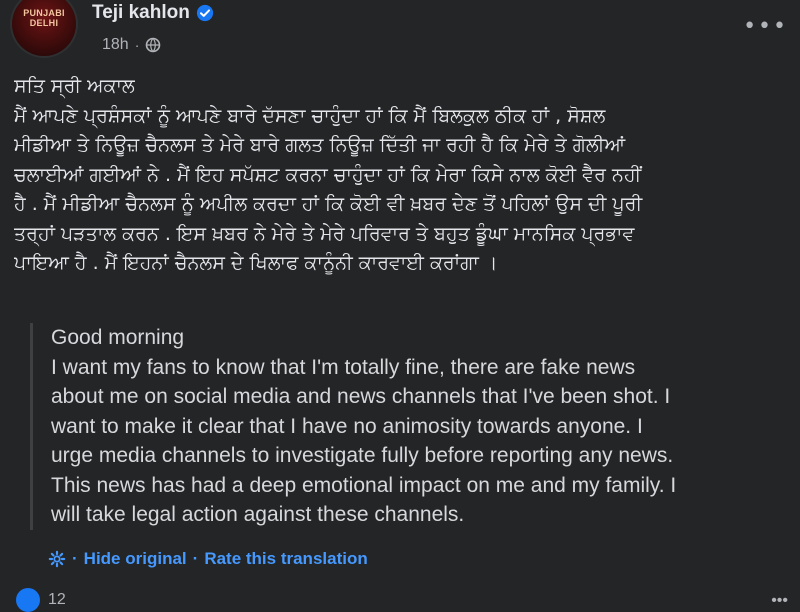 The width and height of the screenshot is (800, 612). I want to click on globe-icon, so click(153, 45).